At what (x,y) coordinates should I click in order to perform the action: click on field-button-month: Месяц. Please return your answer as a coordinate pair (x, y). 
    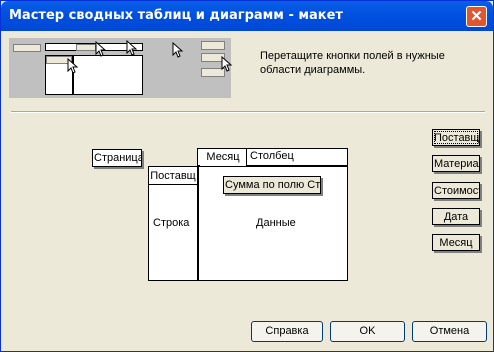
    Looking at the image, I should click on (456, 242).